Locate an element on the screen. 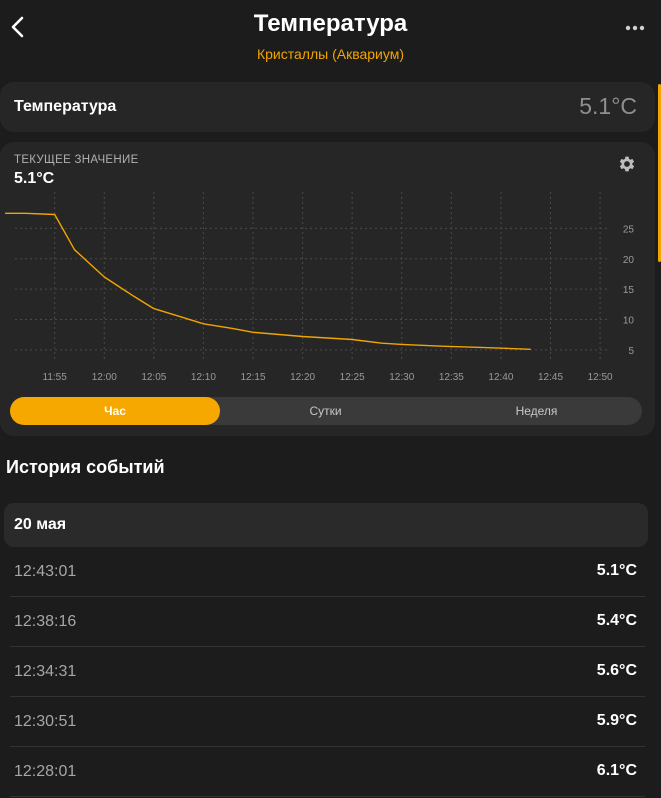 The image size is (661, 798). day-label: 20 мая is located at coordinates (40, 524).